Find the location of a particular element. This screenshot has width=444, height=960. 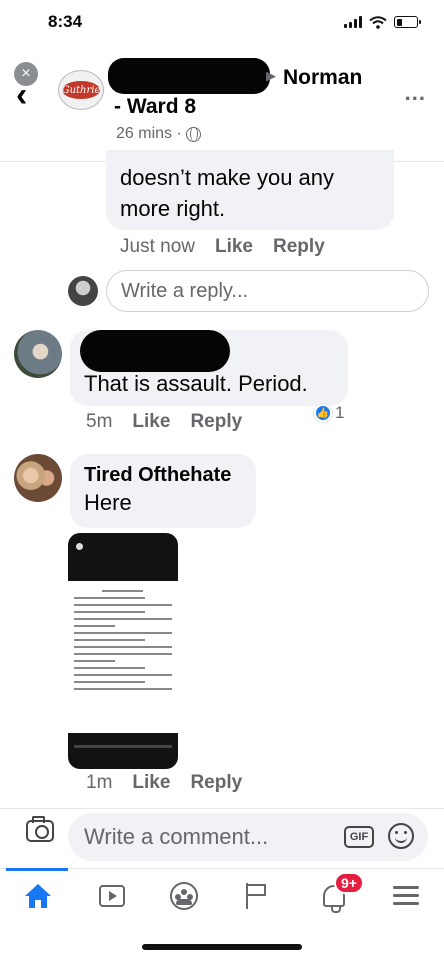

tab-groups is located at coordinates (184, 896).